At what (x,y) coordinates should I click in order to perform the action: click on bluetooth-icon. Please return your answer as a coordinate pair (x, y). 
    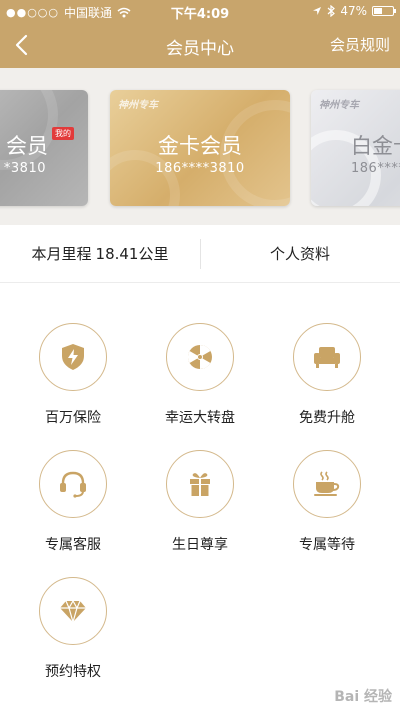
    Looking at the image, I should click on (331, 11).